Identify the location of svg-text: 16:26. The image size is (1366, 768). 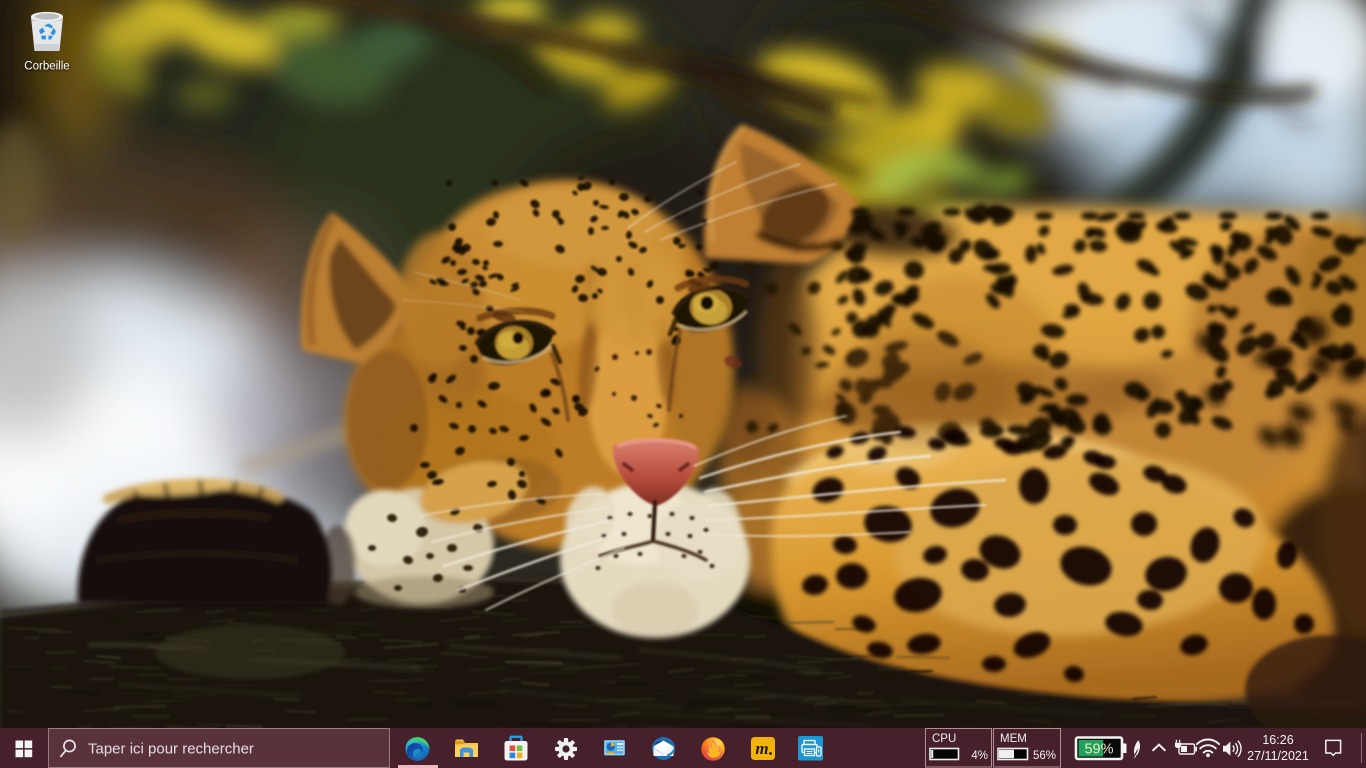
(1277, 740).